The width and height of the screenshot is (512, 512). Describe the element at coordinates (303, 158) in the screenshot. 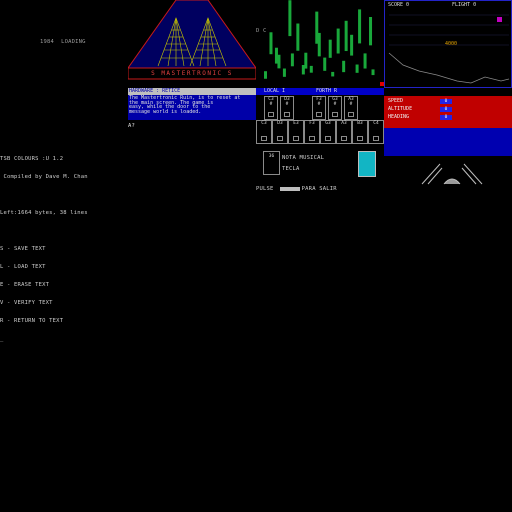

I see `instrument-label-note: NOTA MUSICAL` at that location.